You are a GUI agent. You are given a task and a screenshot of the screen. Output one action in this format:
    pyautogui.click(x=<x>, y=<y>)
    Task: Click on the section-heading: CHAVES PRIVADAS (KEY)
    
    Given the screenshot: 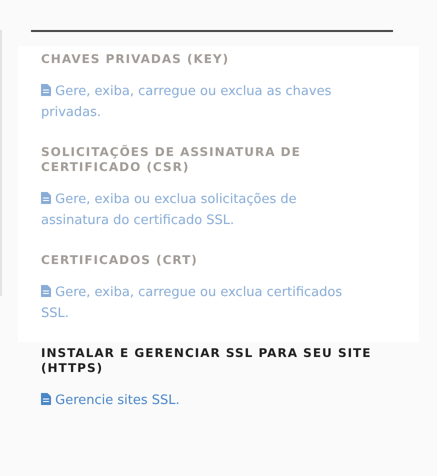 What is the action you would take?
    pyautogui.click(x=135, y=59)
    